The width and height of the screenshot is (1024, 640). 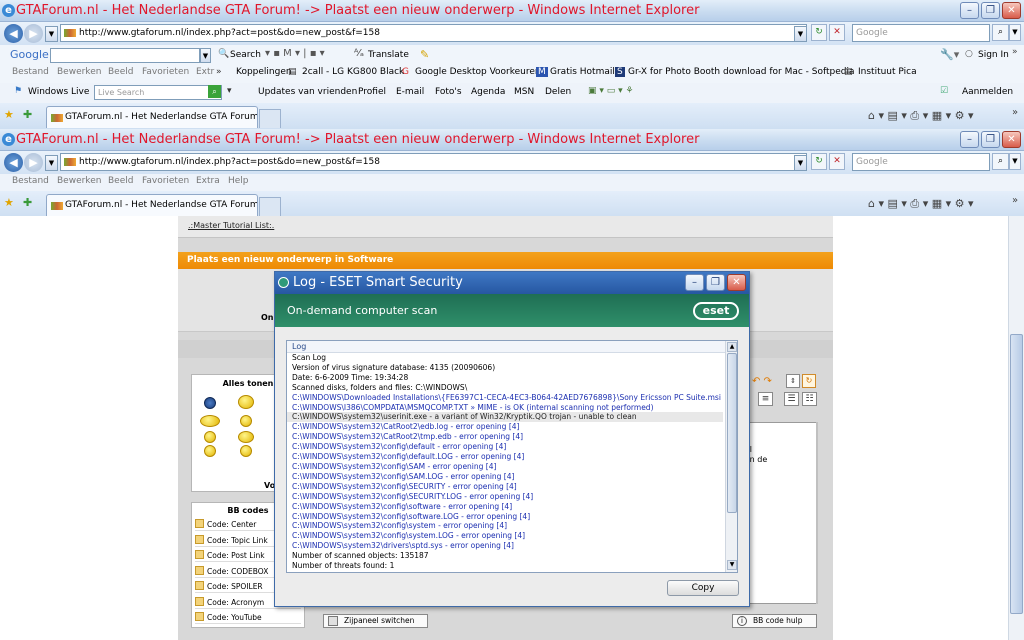 I want to click on inner-menu-bewerken: Bewerken, so click(x=79, y=181).